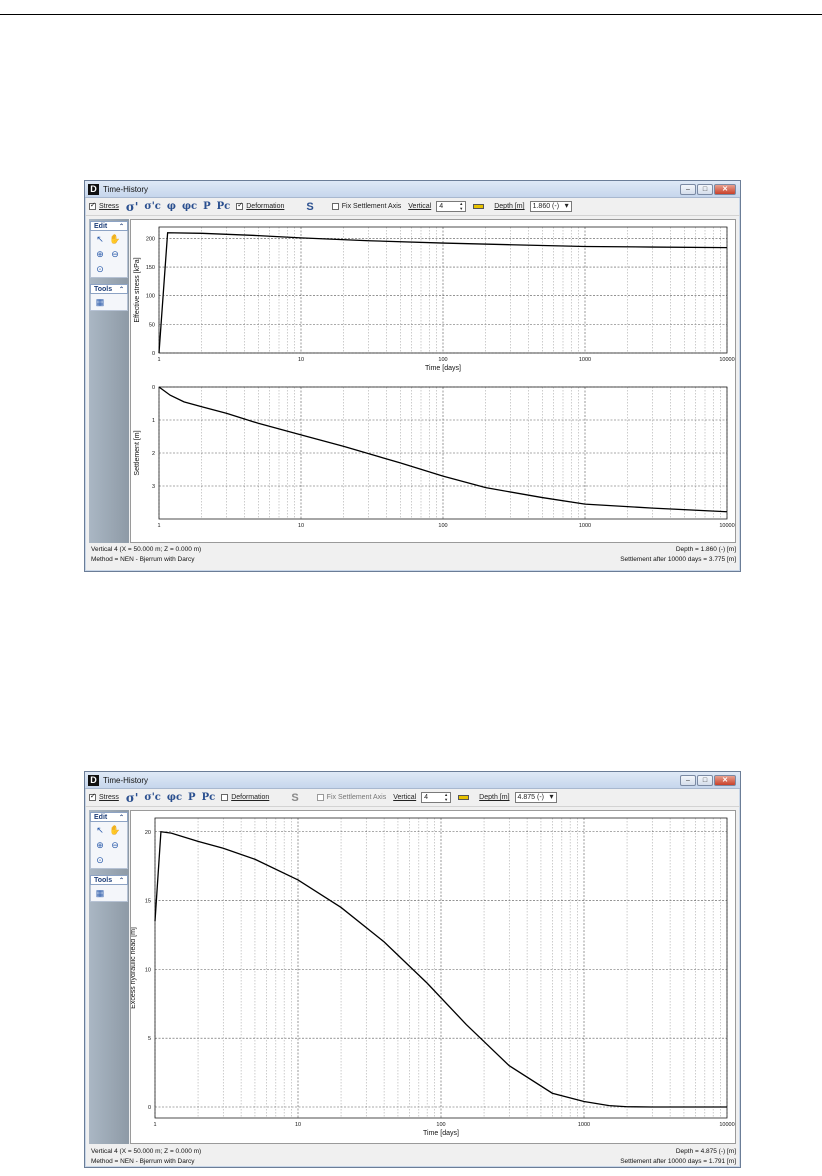 Image resolution: width=822 pixels, height=1176 pixels. Describe the element at coordinates (405, 797) in the screenshot. I see `vertical-label: Vertical` at that location.